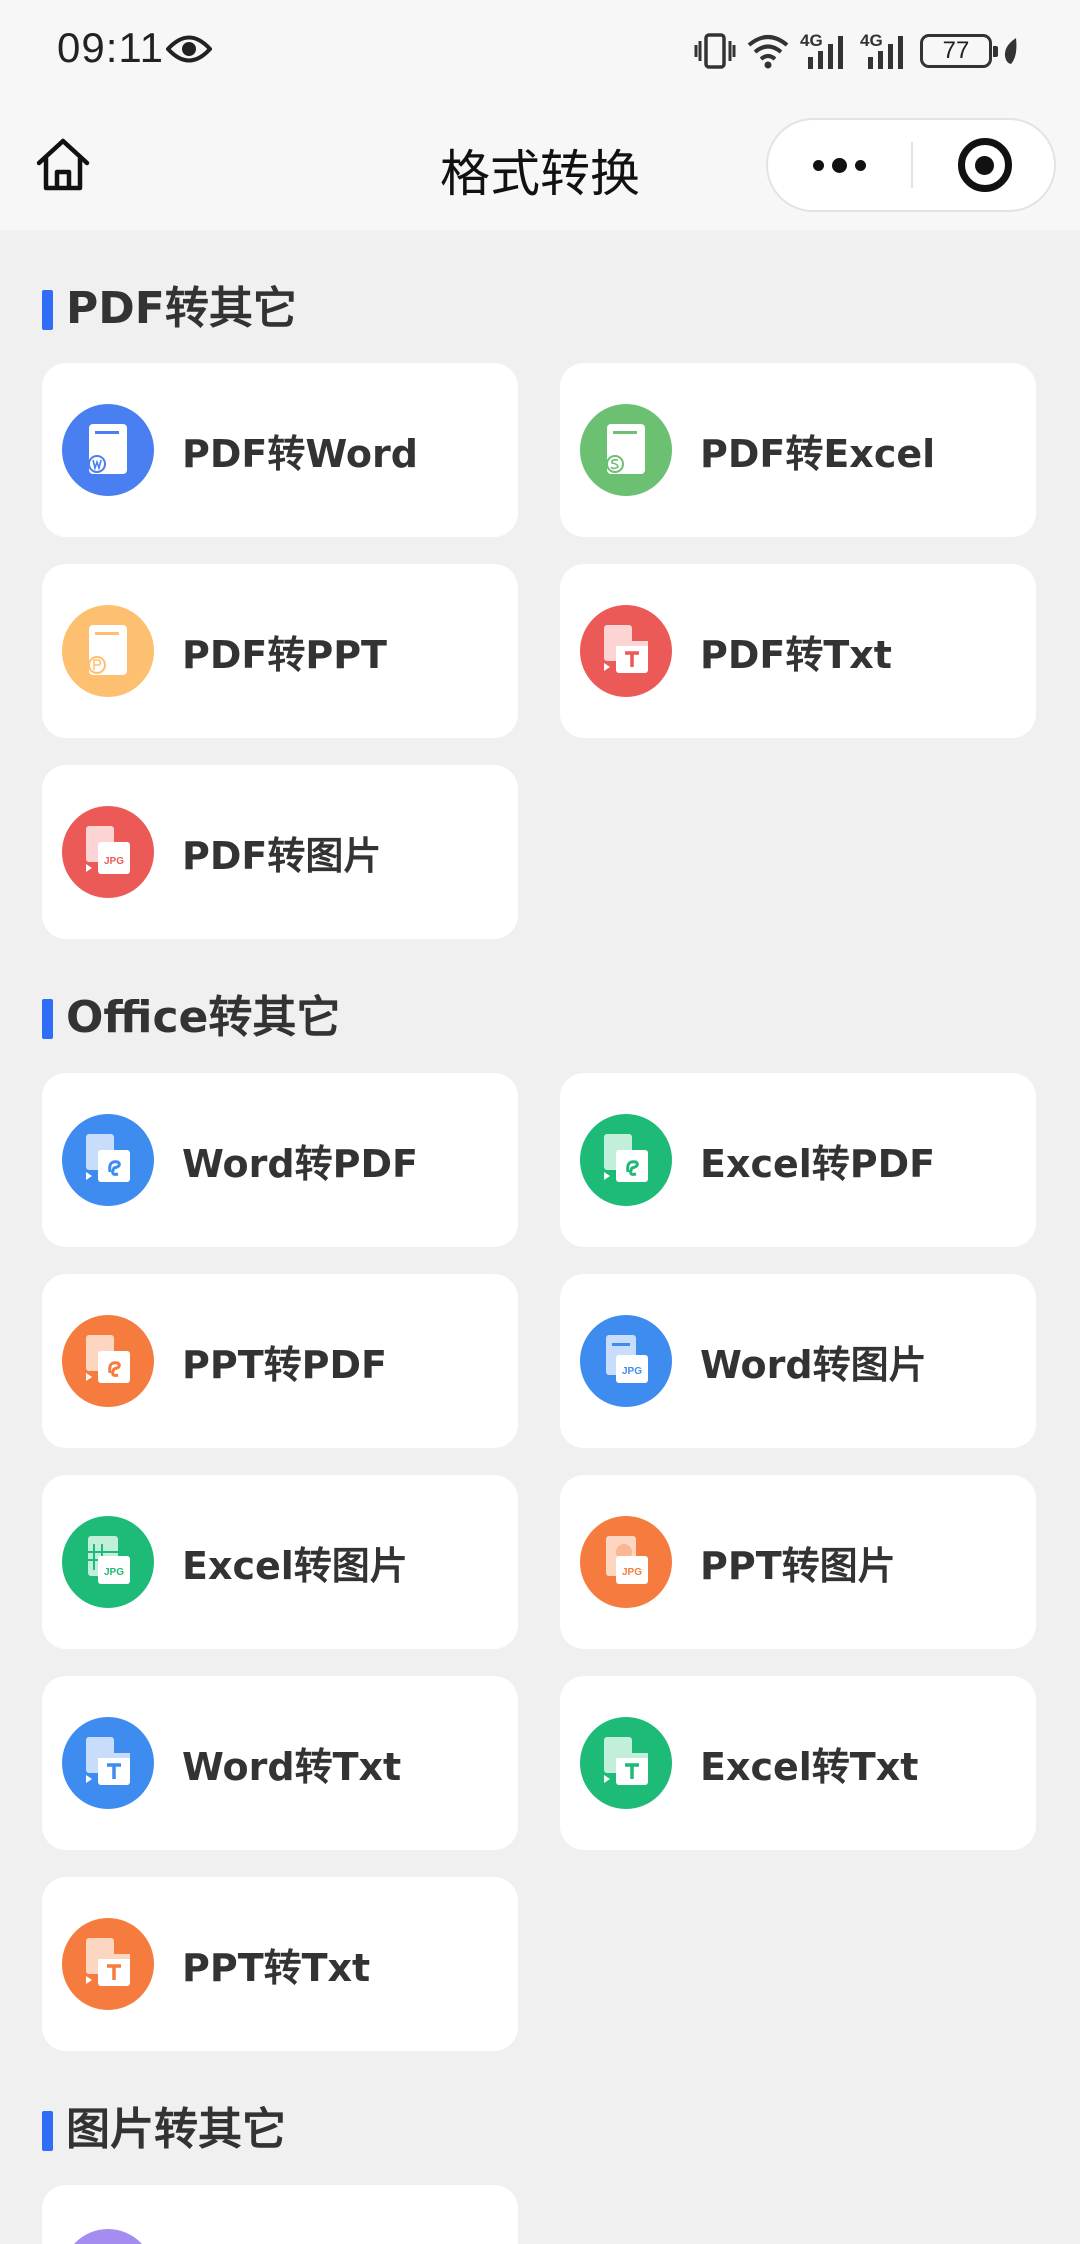 Image resolution: width=1080 pixels, height=2244 pixels. What do you see at coordinates (284, 1364) in the screenshot?
I see `card-label: PPT转PDF` at bounding box center [284, 1364].